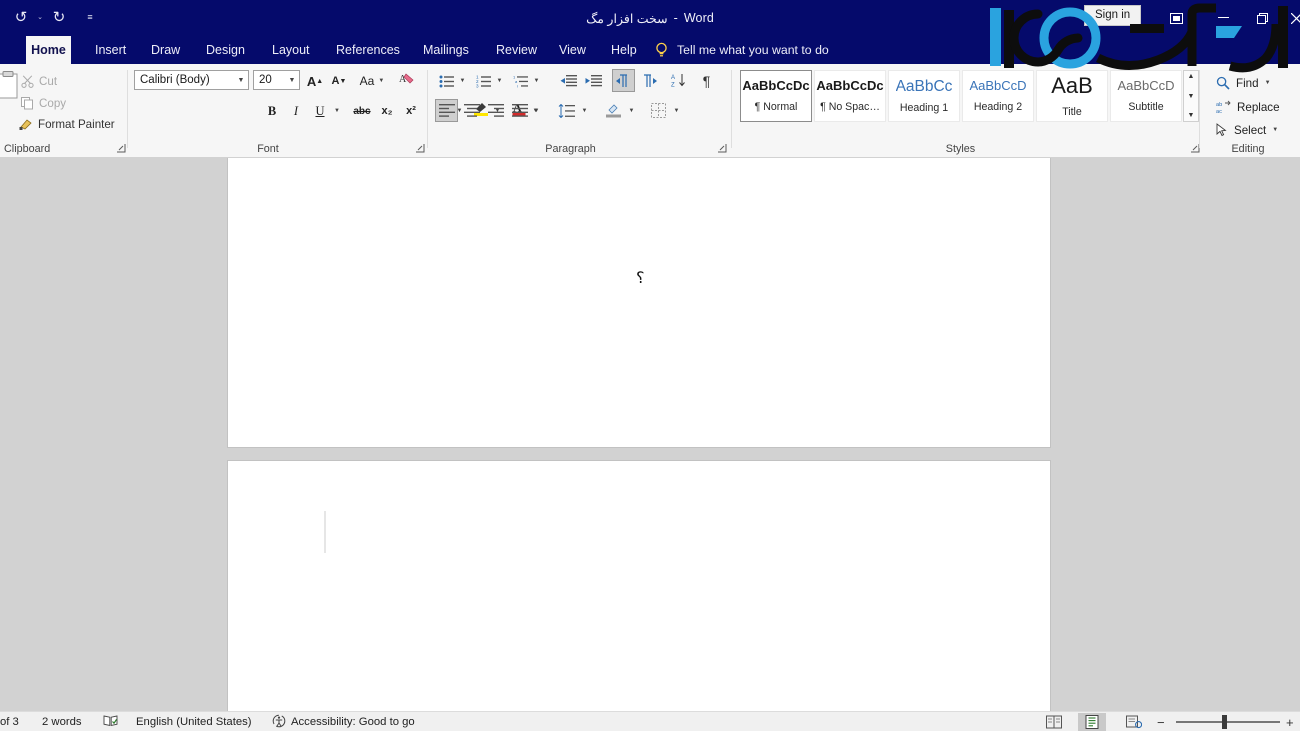 Image resolution: width=1300 pixels, height=731 pixels. I want to click on proofing-status, so click(110, 721).